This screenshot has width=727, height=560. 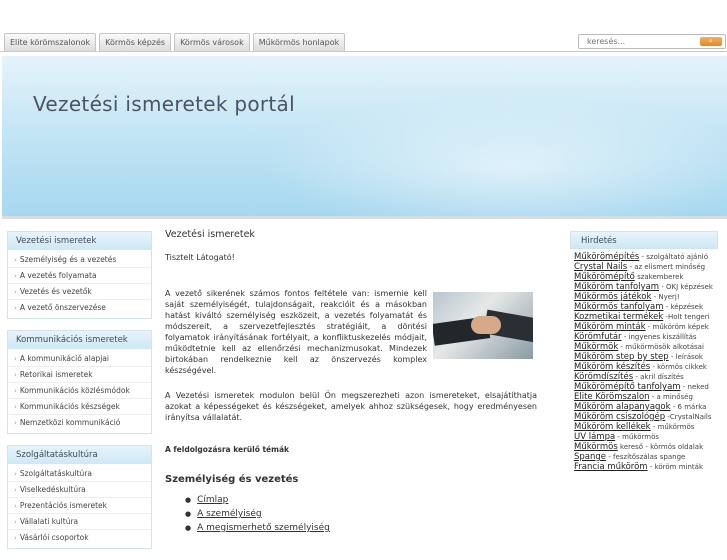 I want to click on ad-link: Műkörömépítő, so click(x=604, y=277).